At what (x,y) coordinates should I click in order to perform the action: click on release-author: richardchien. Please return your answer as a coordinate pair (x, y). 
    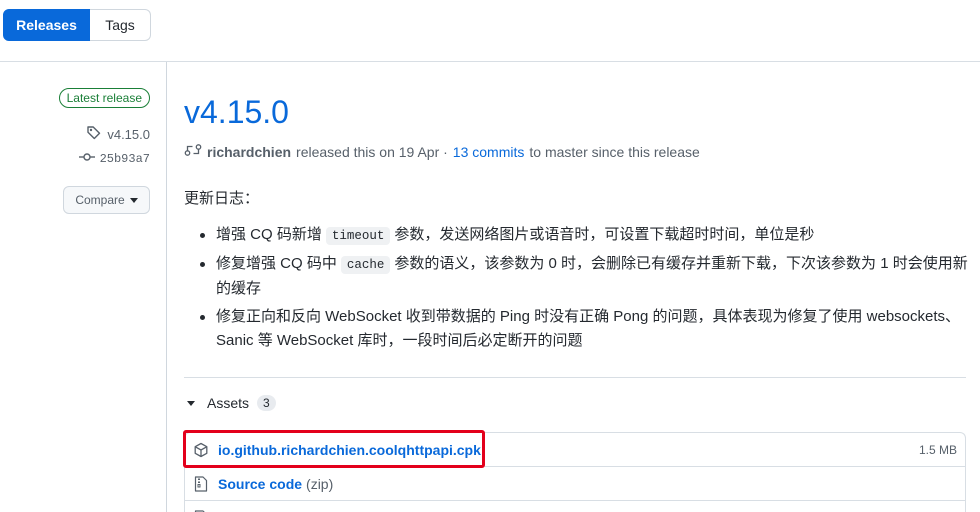
    Looking at the image, I should click on (249, 152).